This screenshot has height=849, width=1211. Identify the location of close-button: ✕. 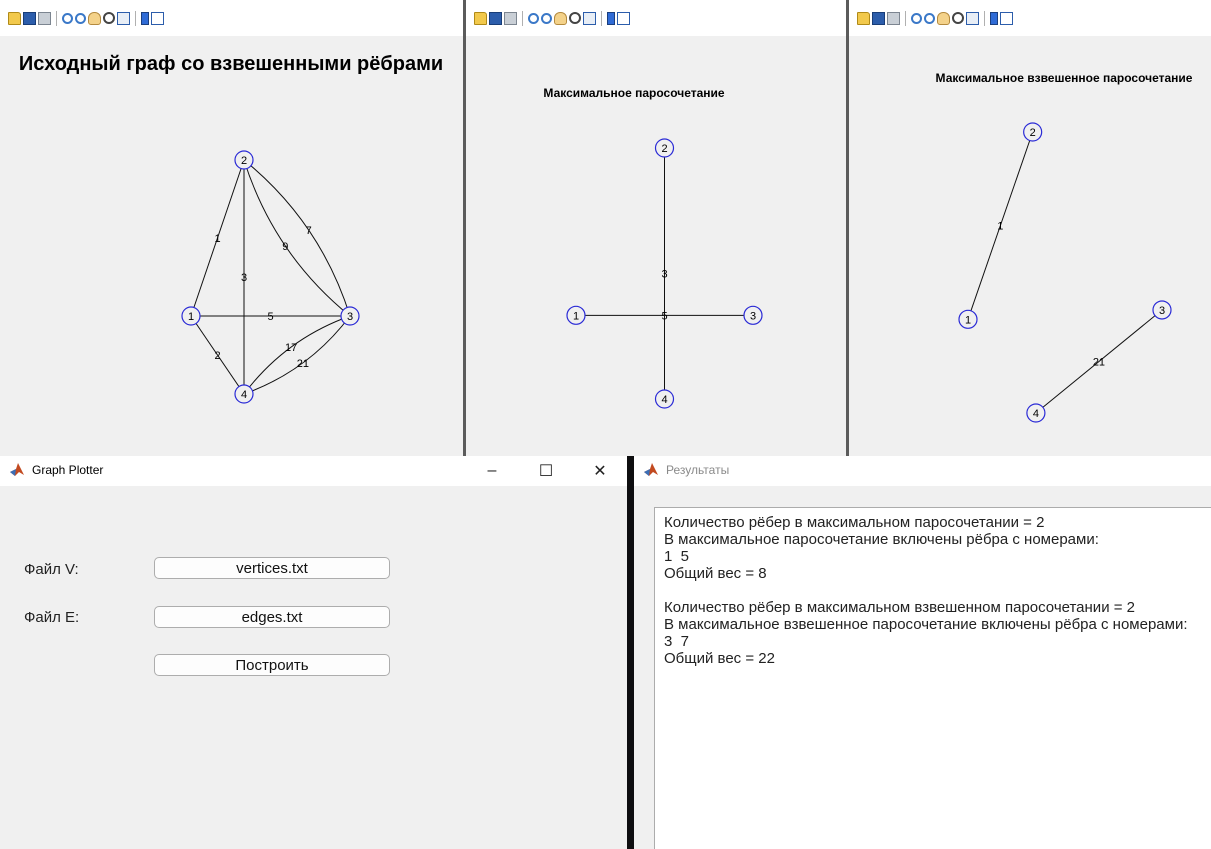
(600, 471).